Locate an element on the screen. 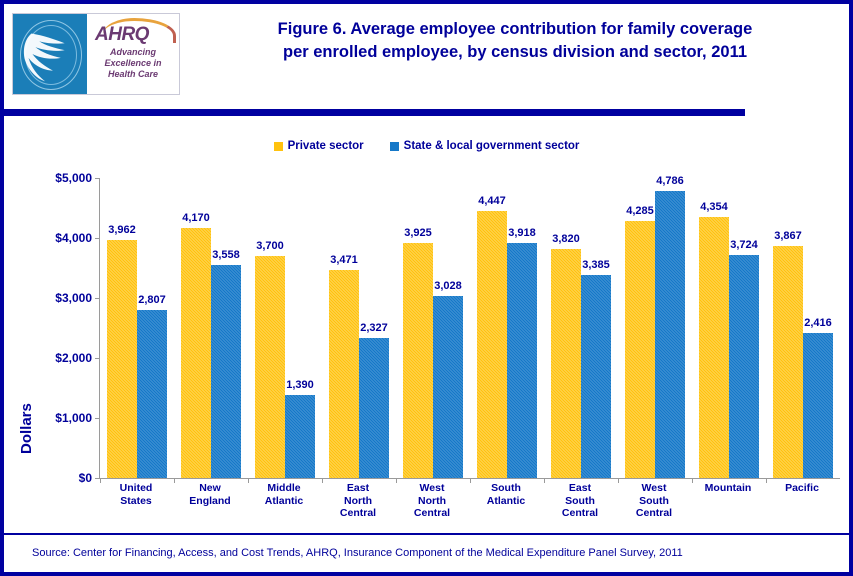  y-axis-tick-label: $2,000 is located at coordinates (73, 358).